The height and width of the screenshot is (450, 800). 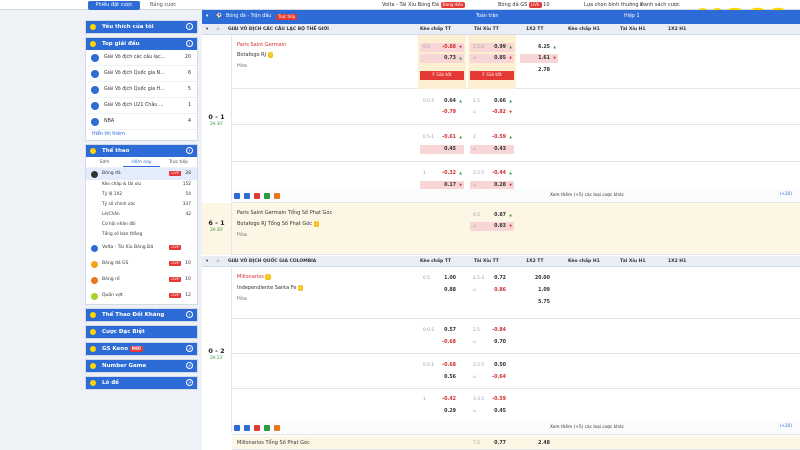 What do you see at coordinates (442, 173) in the screenshot?
I see `odds-cell: 1 -0.32 ▲` at bounding box center [442, 173].